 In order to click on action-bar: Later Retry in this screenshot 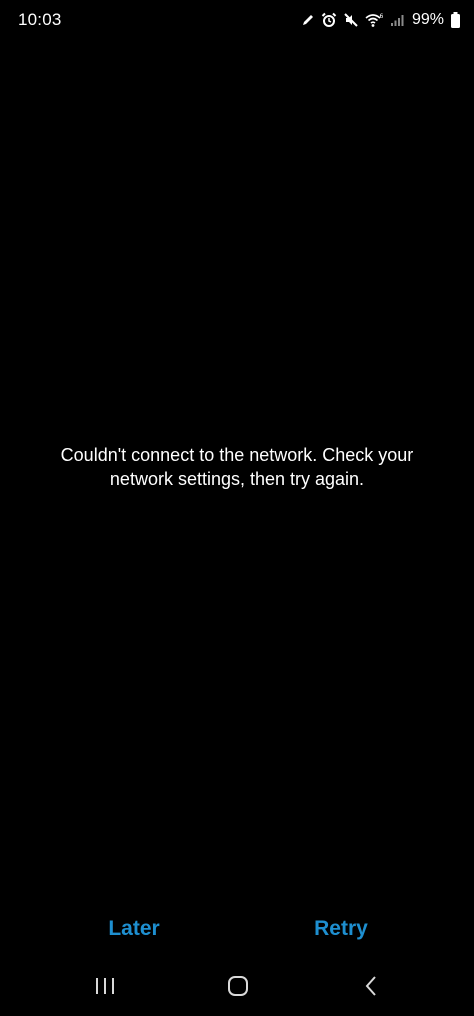, I will do `click(237, 929)`.